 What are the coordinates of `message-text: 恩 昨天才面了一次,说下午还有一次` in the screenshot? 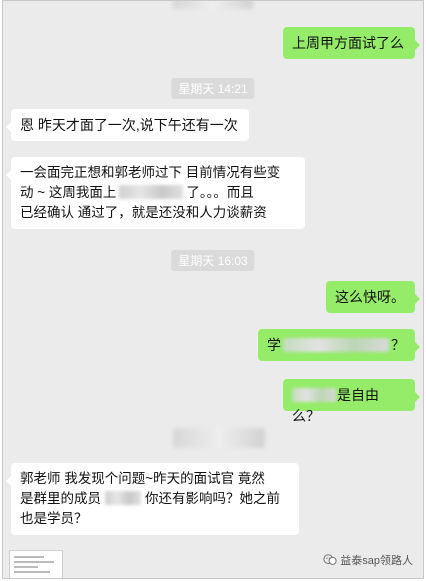 It's located at (129, 125).